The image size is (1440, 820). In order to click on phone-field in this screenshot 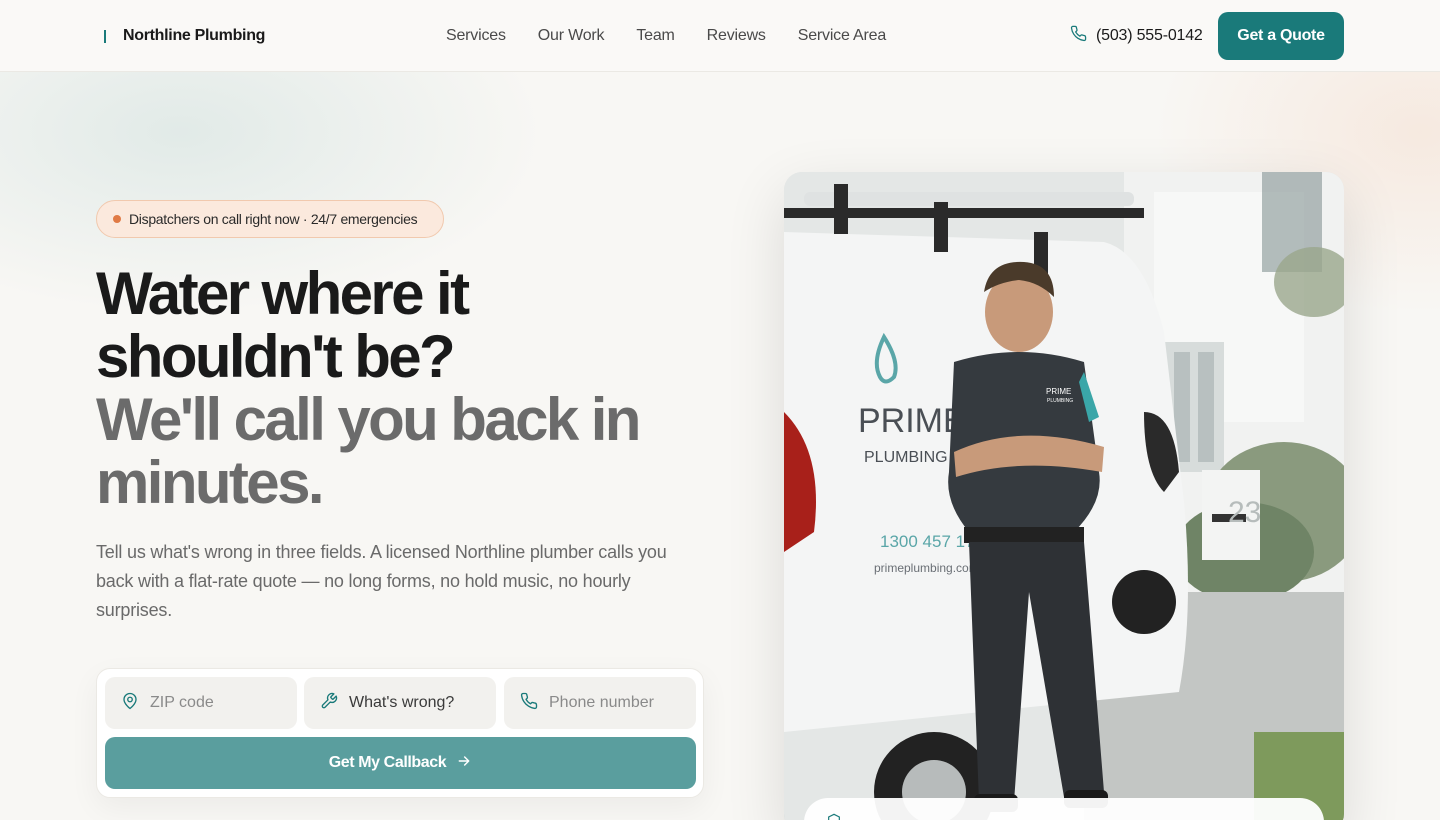, I will do `click(600, 703)`.